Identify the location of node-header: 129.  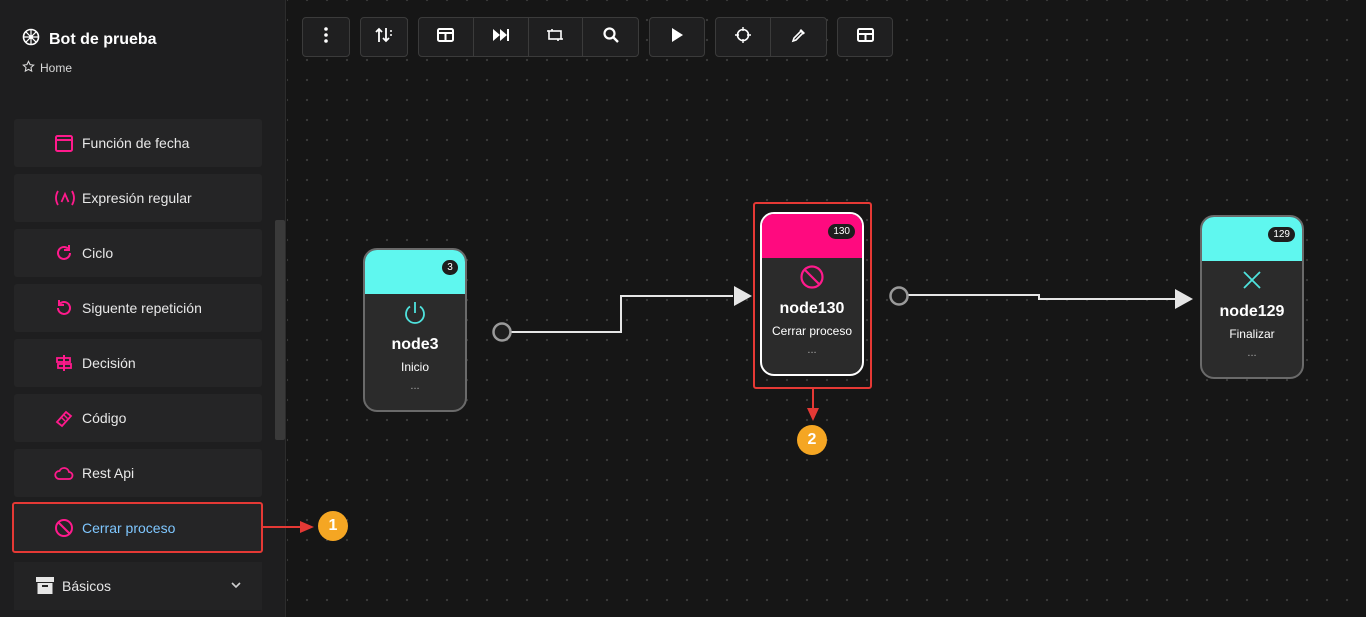
(1252, 239).